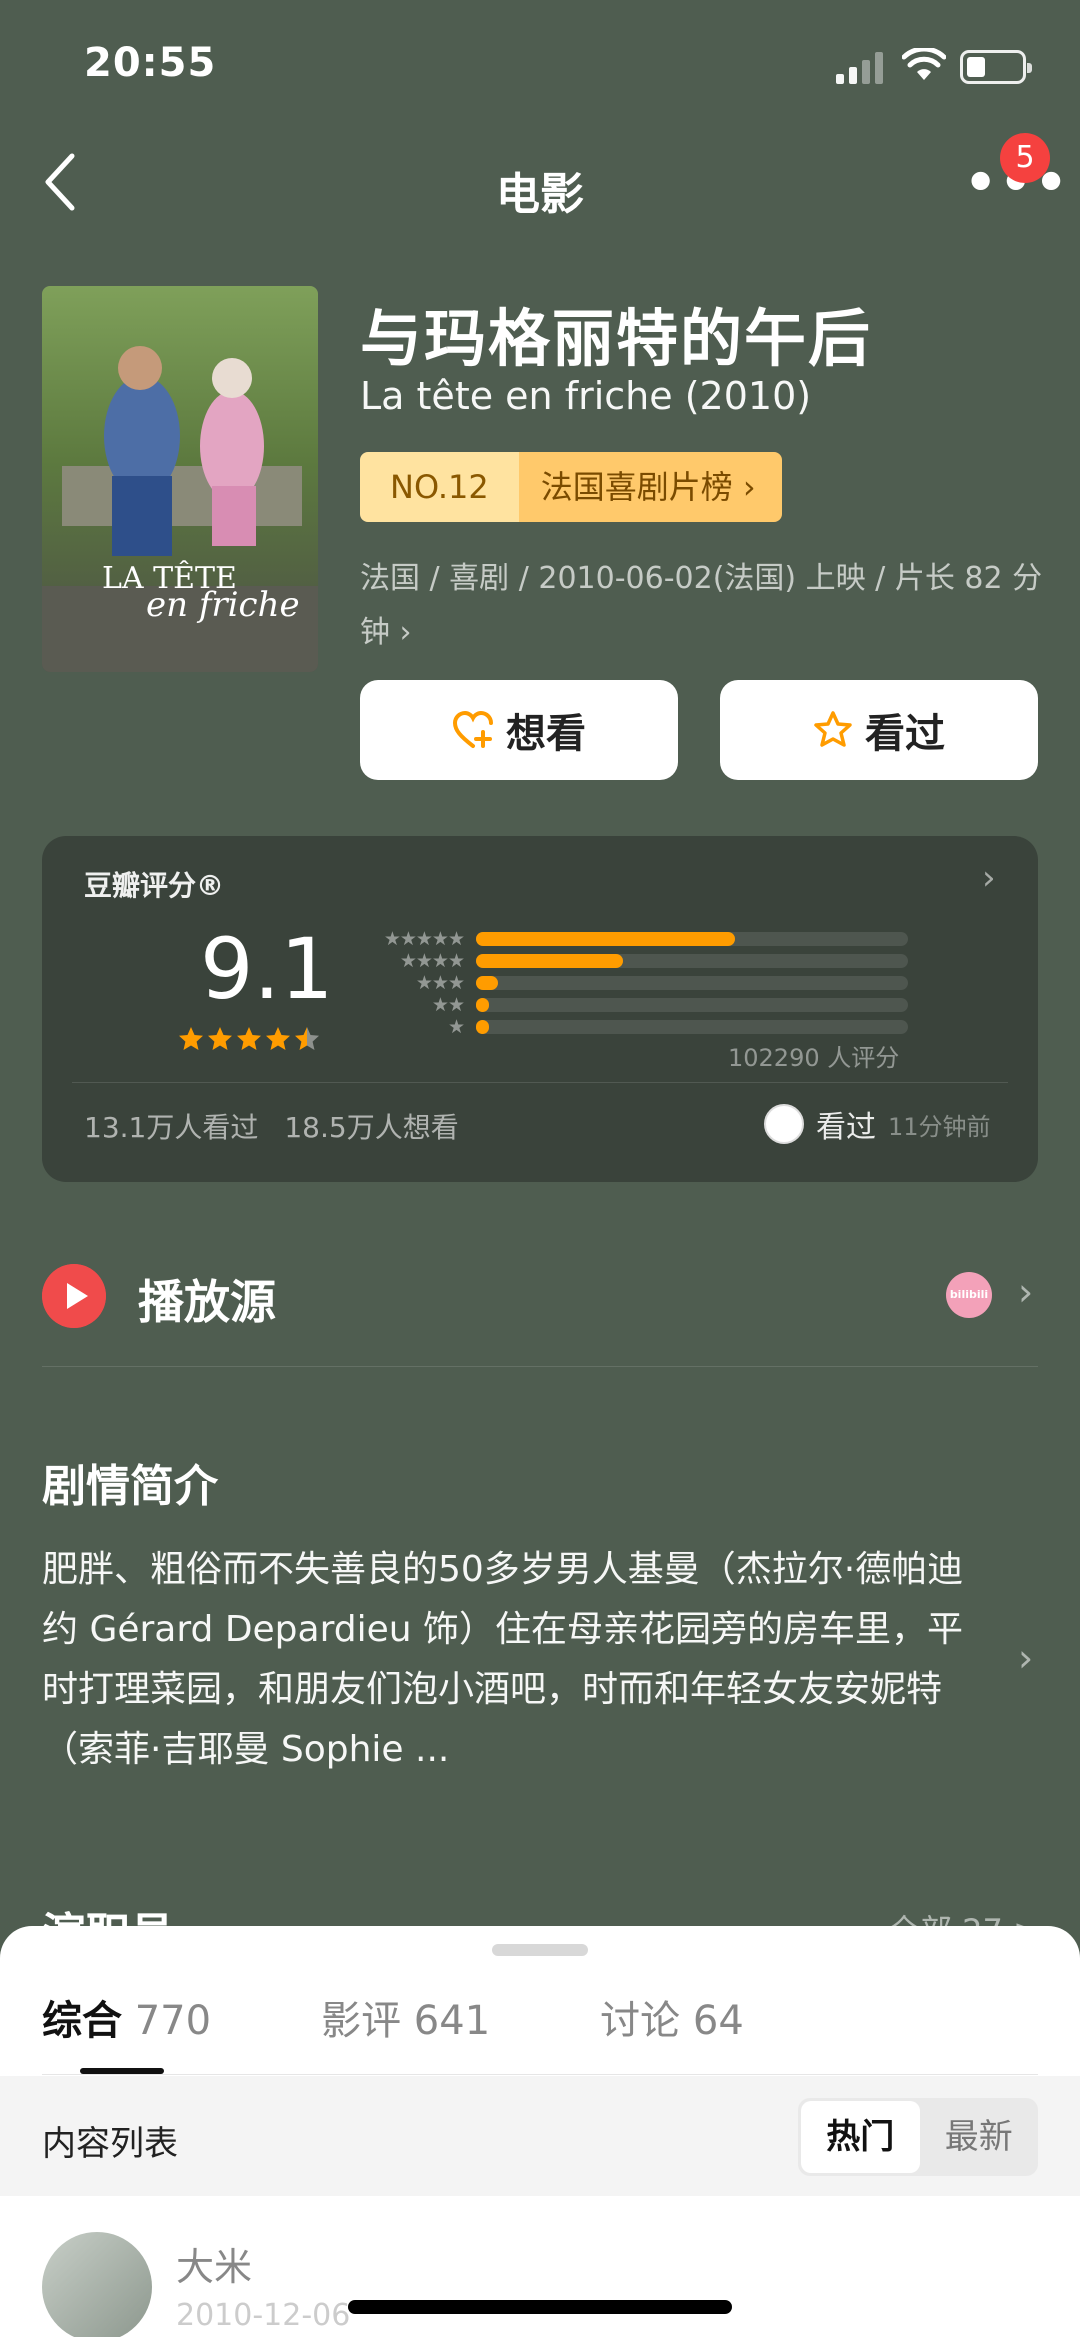  What do you see at coordinates (263, 2315) in the screenshot?
I see `review-date: 2010-12-06` at bounding box center [263, 2315].